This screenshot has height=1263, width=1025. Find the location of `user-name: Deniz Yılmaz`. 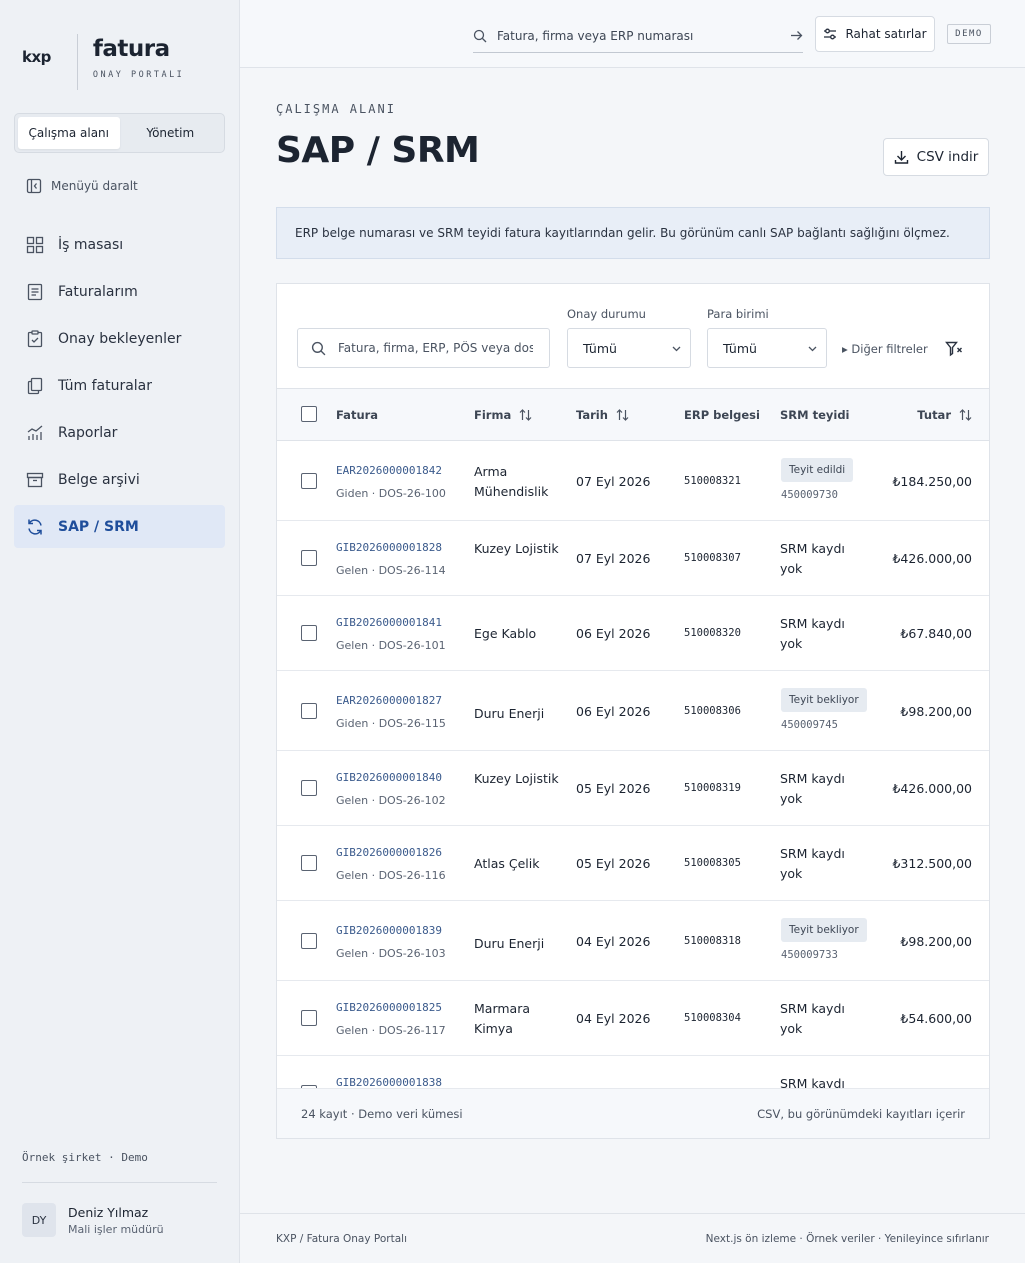

user-name: Deniz Yılmaz is located at coordinates (108, 1212).